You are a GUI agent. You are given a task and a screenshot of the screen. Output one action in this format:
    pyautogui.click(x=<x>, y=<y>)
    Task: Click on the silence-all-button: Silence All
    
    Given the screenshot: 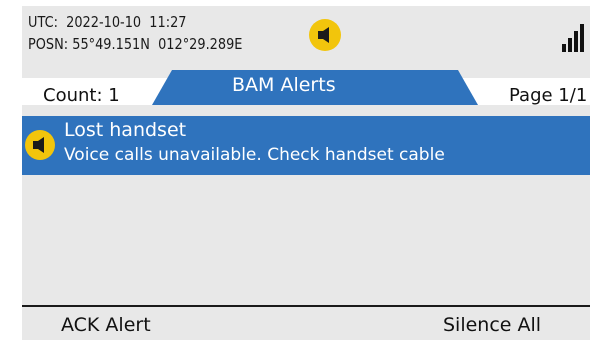 What is the action you would take?
    pyautogui.click(x=492, y=325)
    